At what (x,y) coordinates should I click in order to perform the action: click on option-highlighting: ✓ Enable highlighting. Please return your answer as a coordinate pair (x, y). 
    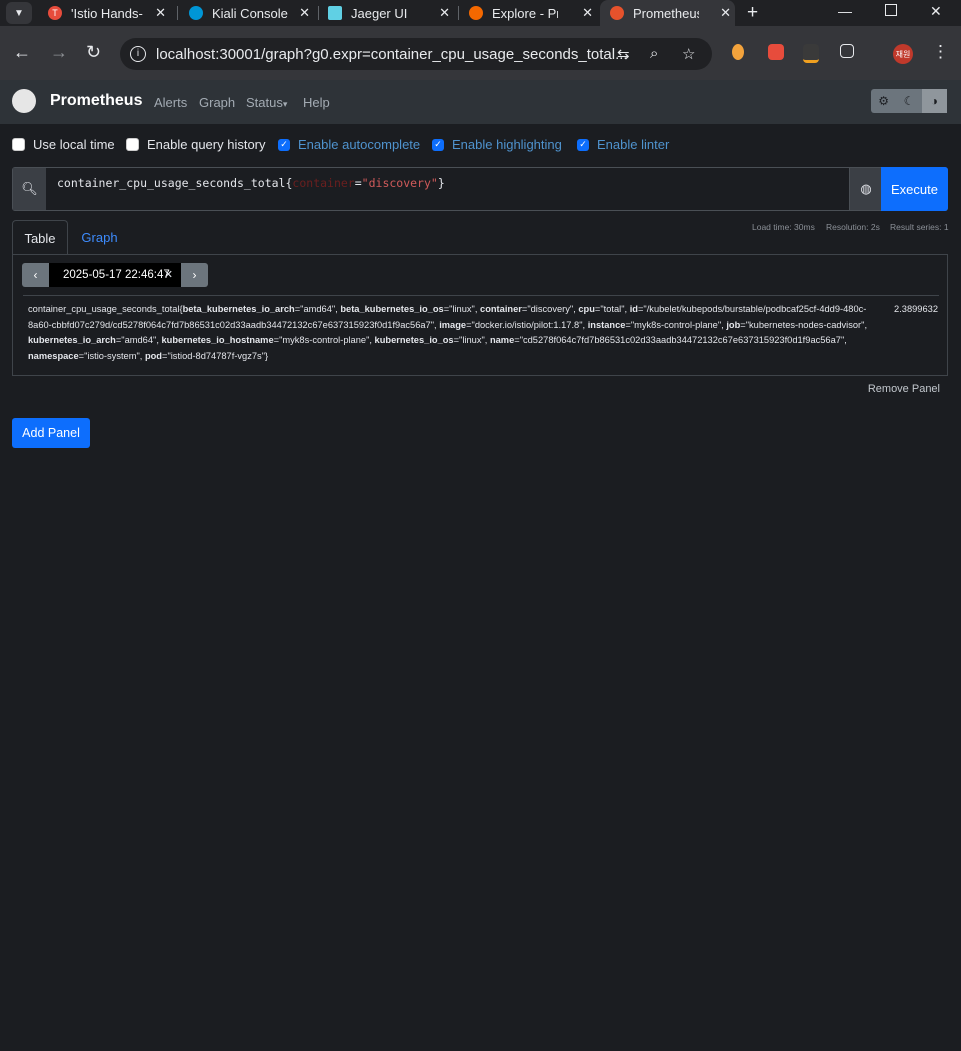
    Looking at the image, I should click on (497, 144).